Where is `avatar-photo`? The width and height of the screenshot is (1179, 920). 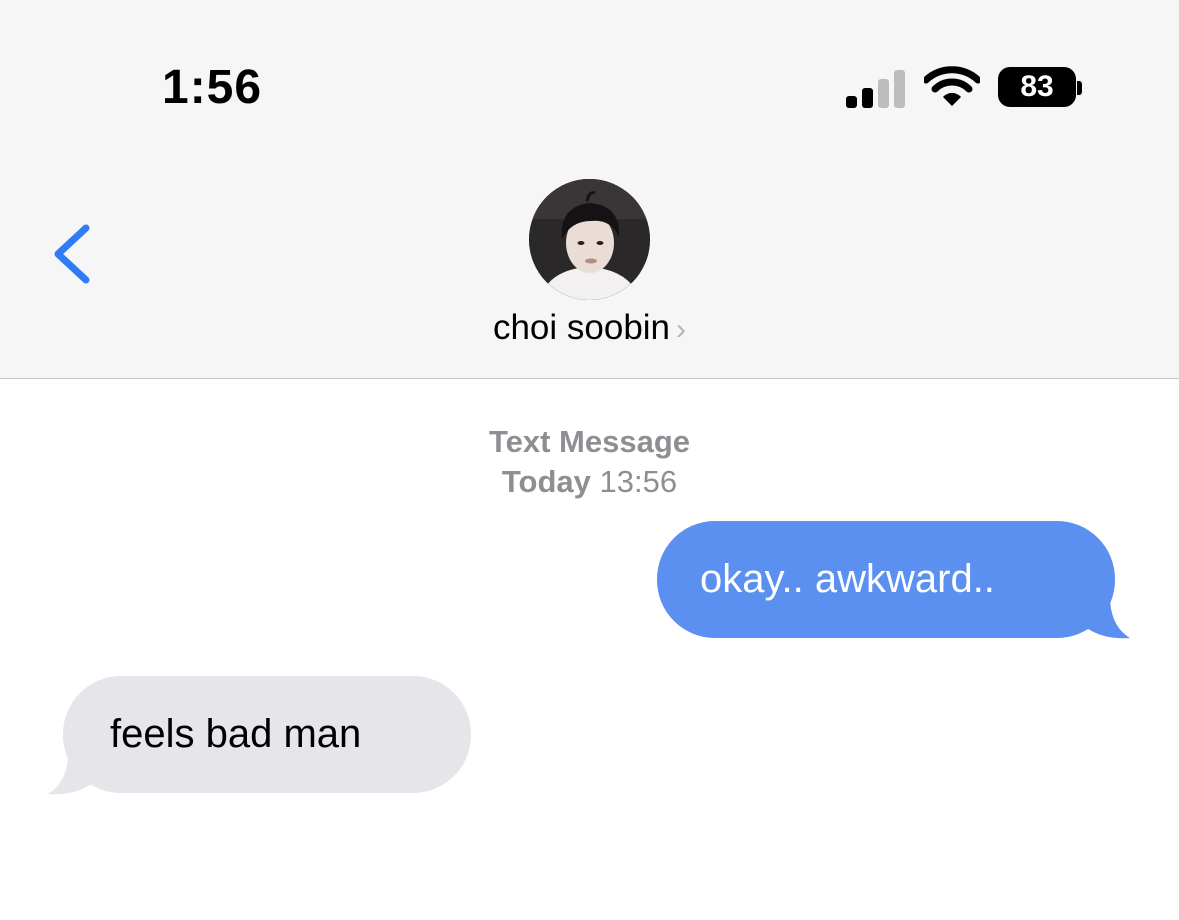
avatar-photo is located at coordinates (589, 239).